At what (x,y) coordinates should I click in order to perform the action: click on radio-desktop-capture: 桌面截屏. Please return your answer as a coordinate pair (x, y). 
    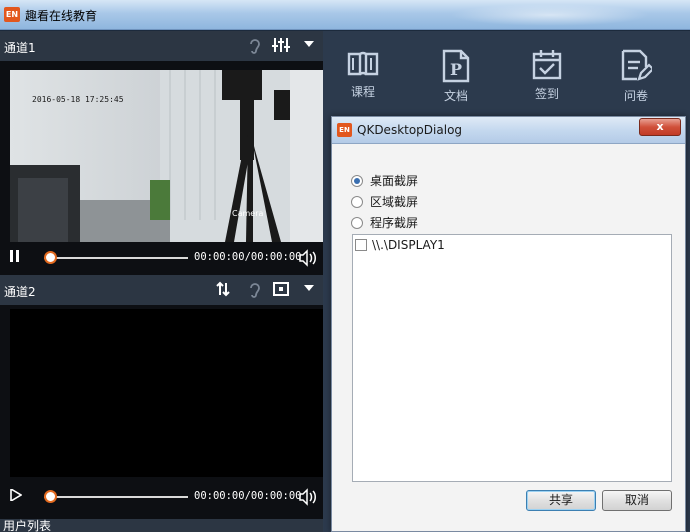
    Looking at the image, I should click on (384, 180).